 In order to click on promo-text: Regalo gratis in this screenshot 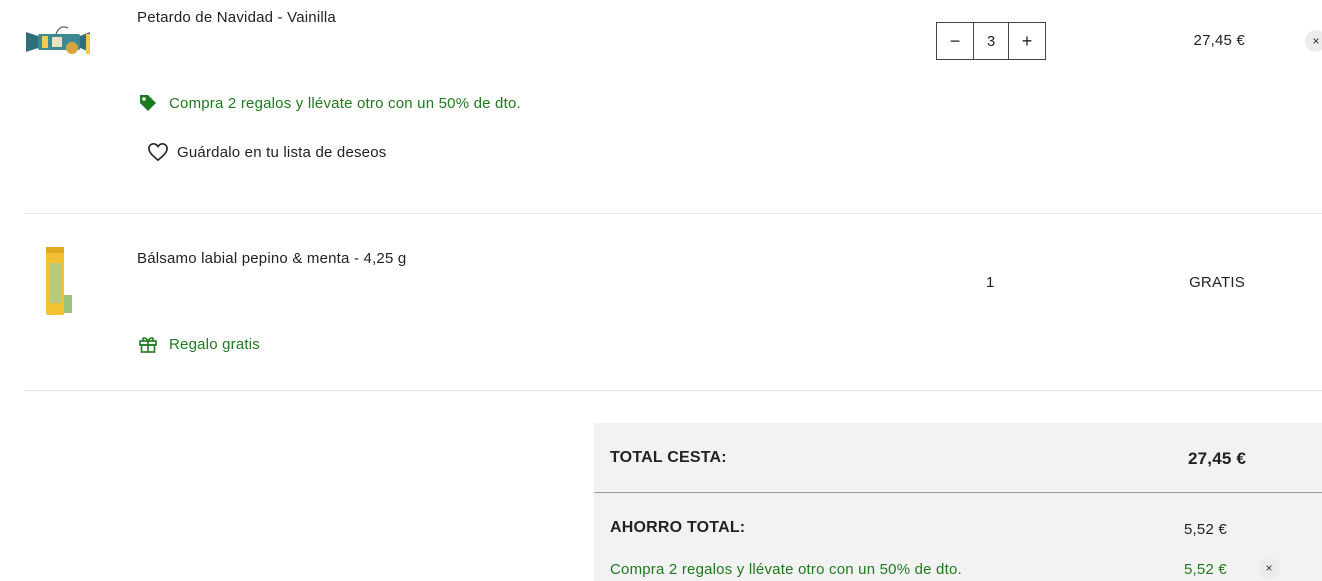, I will do `click(214, 344)`.